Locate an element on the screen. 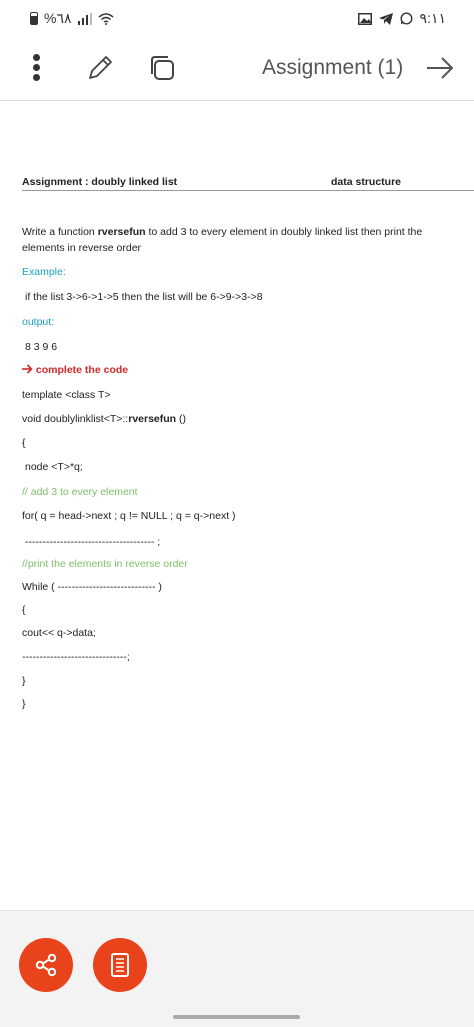 Image resolution: width=474 pixels, height=1027 pixels. document-title: Assignment (1) is located at coordinates (333, 67).